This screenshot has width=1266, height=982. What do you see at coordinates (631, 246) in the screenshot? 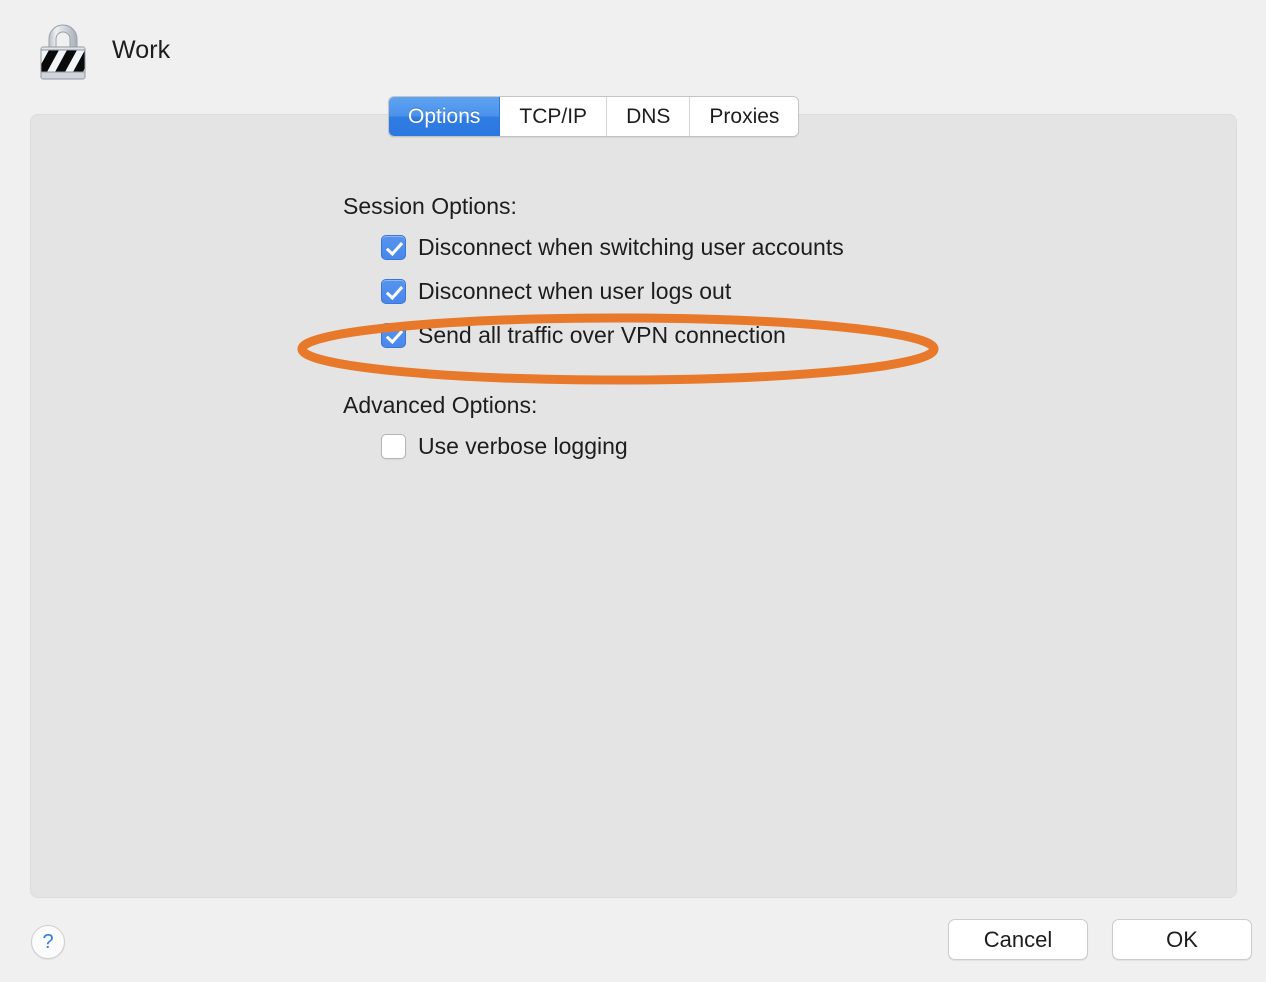
I see `checkbox-label-disconnect-switching-users: Disconnect when switching user accounts` at bounding box center [631, 246].